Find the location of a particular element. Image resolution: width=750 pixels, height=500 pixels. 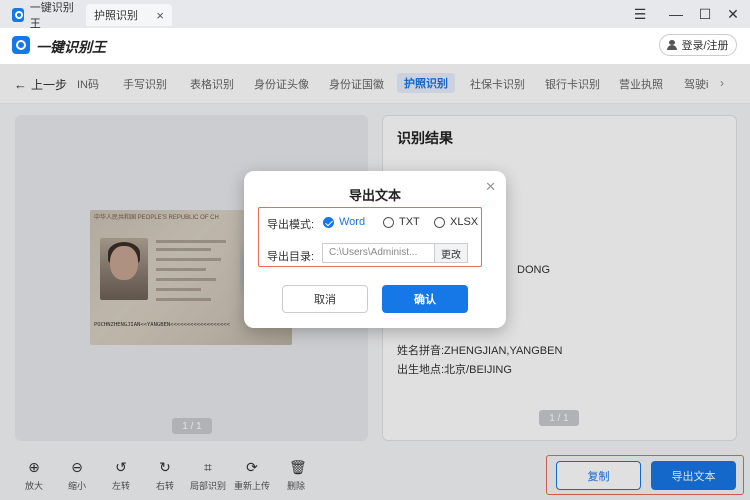

tab-label: 一键识别王 is located at coordinates (51, 16).